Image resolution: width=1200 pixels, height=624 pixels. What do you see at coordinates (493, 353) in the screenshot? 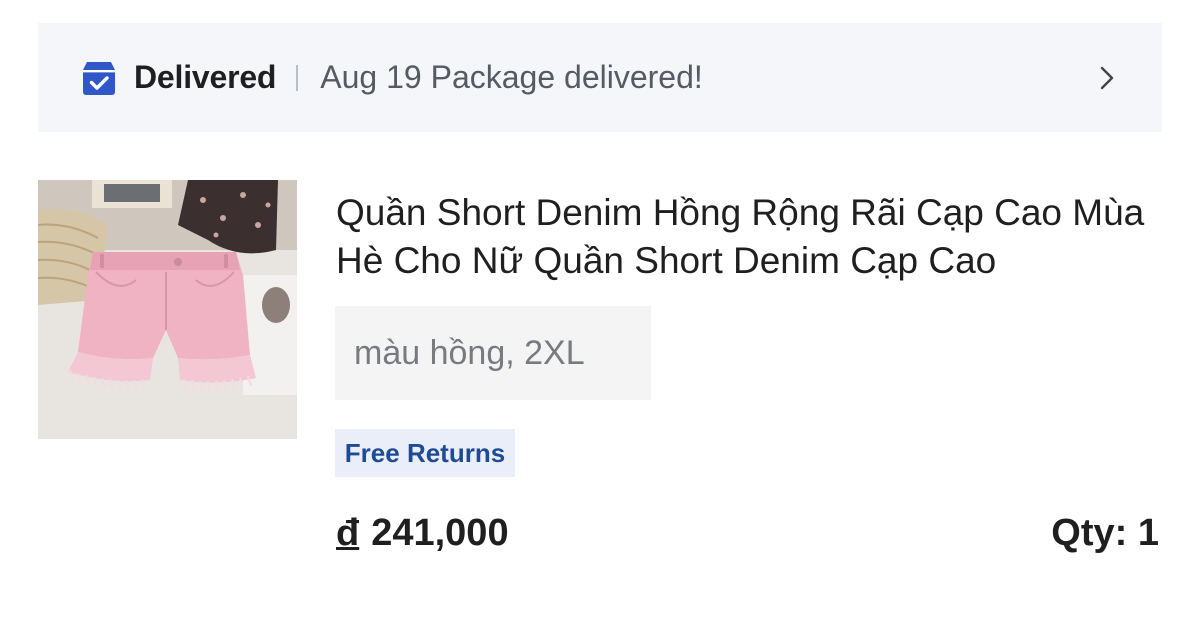
I see `variant-label: màu hồng, 2XL` at bounding box center [493, 353].